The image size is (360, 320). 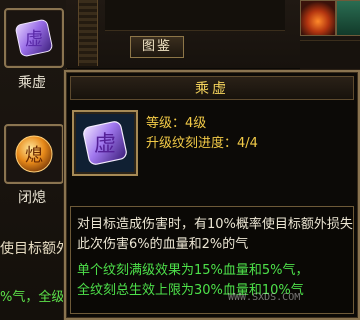 What do you see at coordinates (330, 54) in the screenshot?
I see `right-panel-slot` at bounding box center [330, 54].